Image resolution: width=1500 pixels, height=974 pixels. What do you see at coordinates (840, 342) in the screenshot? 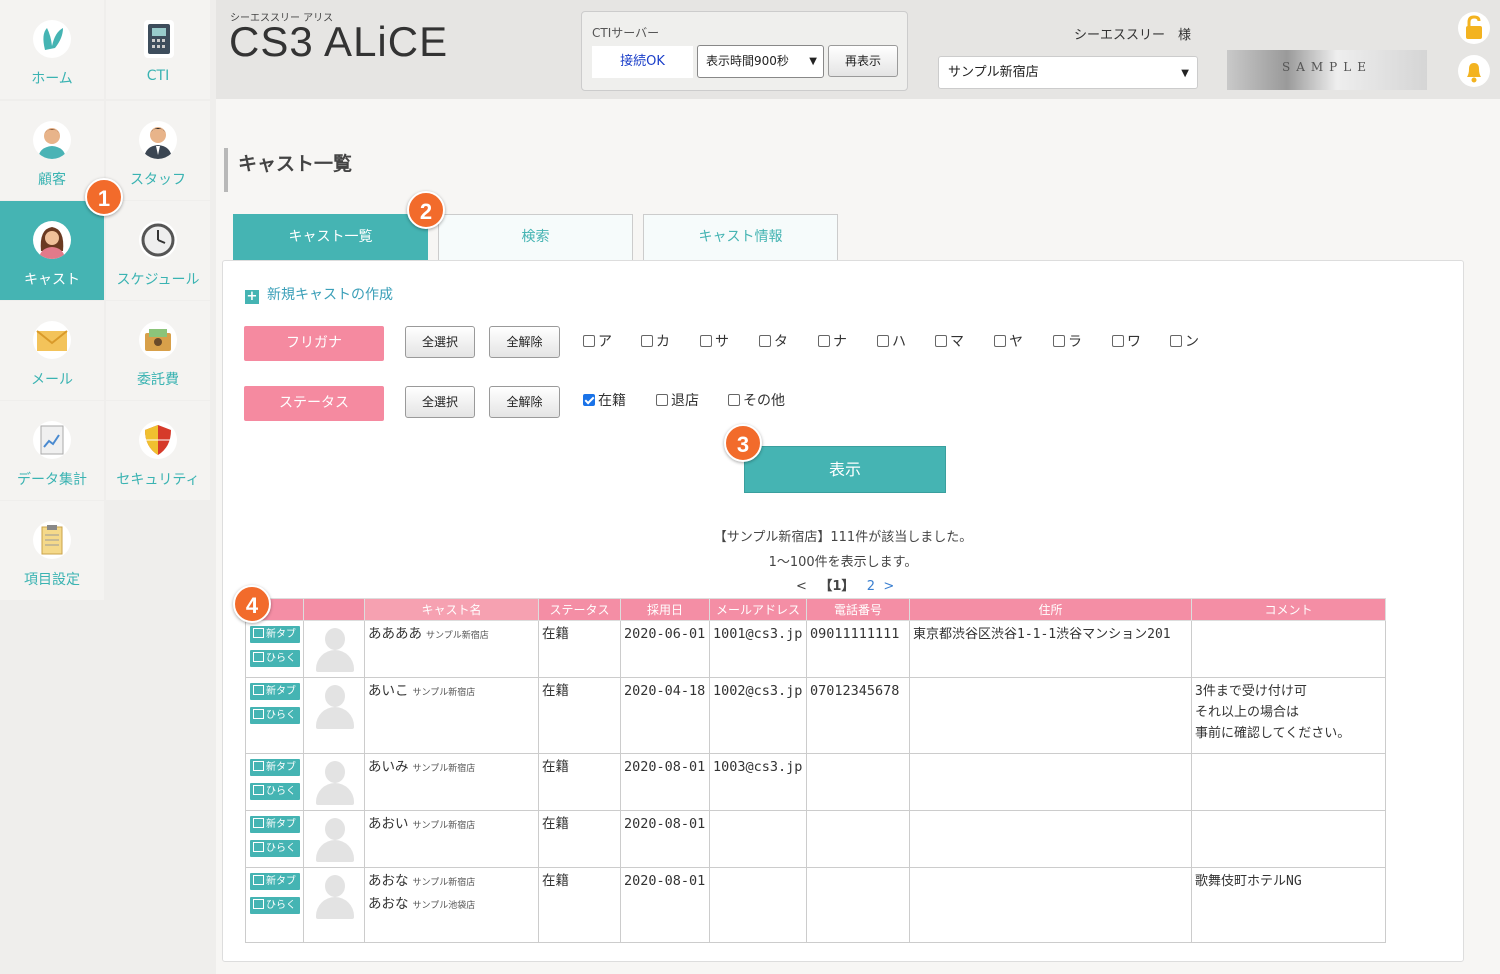
I see `checkbox-label: ナ` at bounding box center [840, 342].